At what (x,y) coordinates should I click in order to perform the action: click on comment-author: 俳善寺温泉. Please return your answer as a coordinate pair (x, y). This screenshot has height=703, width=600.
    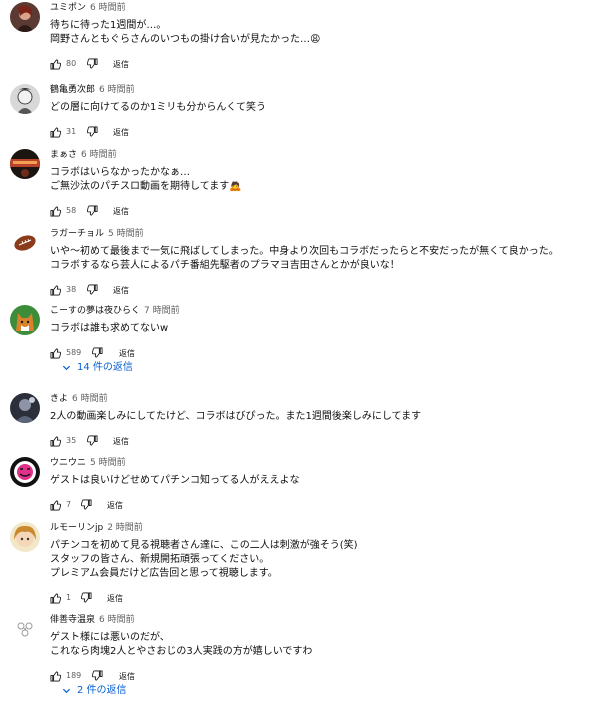
    Looking at the image, I should click on (72, 620).